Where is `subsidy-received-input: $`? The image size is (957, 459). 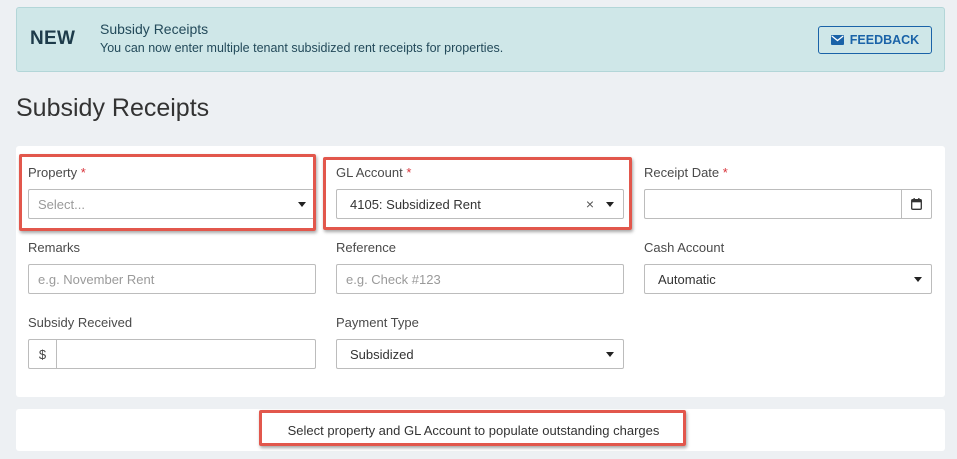 subsidy-received-input: $ is located at coordinates (172, 354).